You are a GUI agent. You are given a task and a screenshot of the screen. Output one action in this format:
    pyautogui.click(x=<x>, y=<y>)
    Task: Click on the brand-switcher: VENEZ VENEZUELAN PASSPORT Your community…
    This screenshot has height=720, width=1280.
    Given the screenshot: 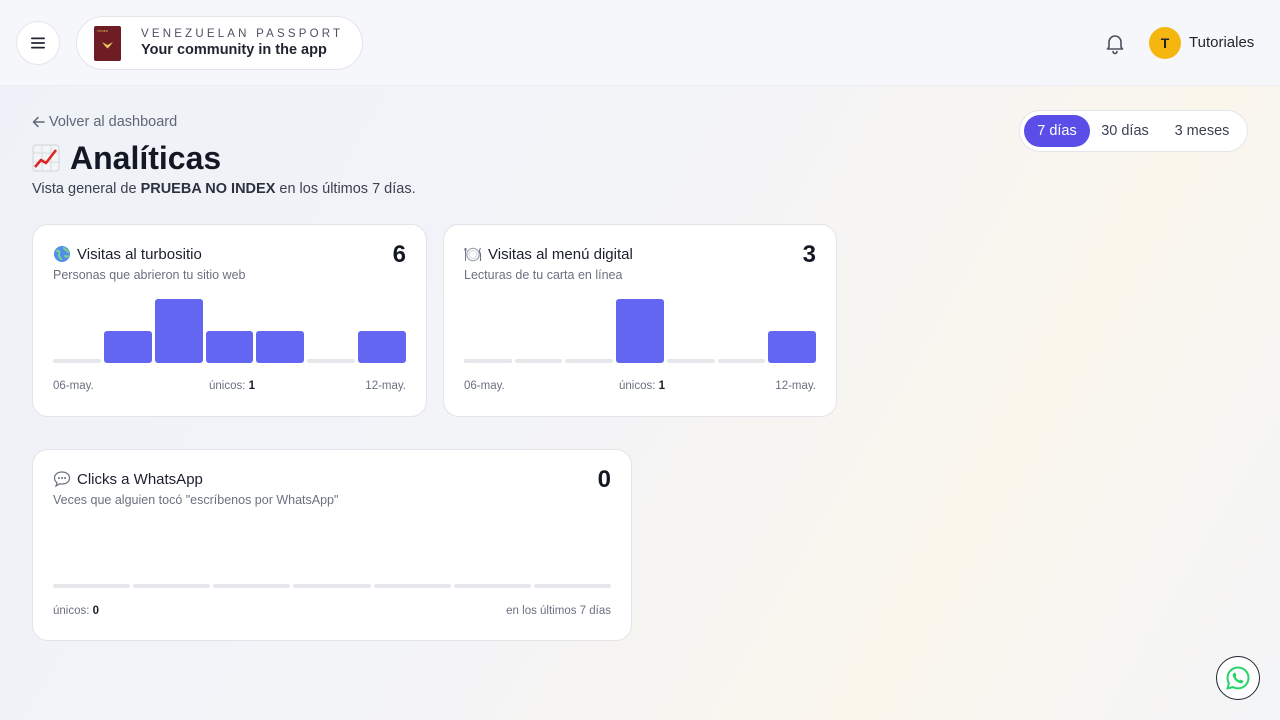 What is the action you would take?
    pyautogui.click(x=219, y=43)
    